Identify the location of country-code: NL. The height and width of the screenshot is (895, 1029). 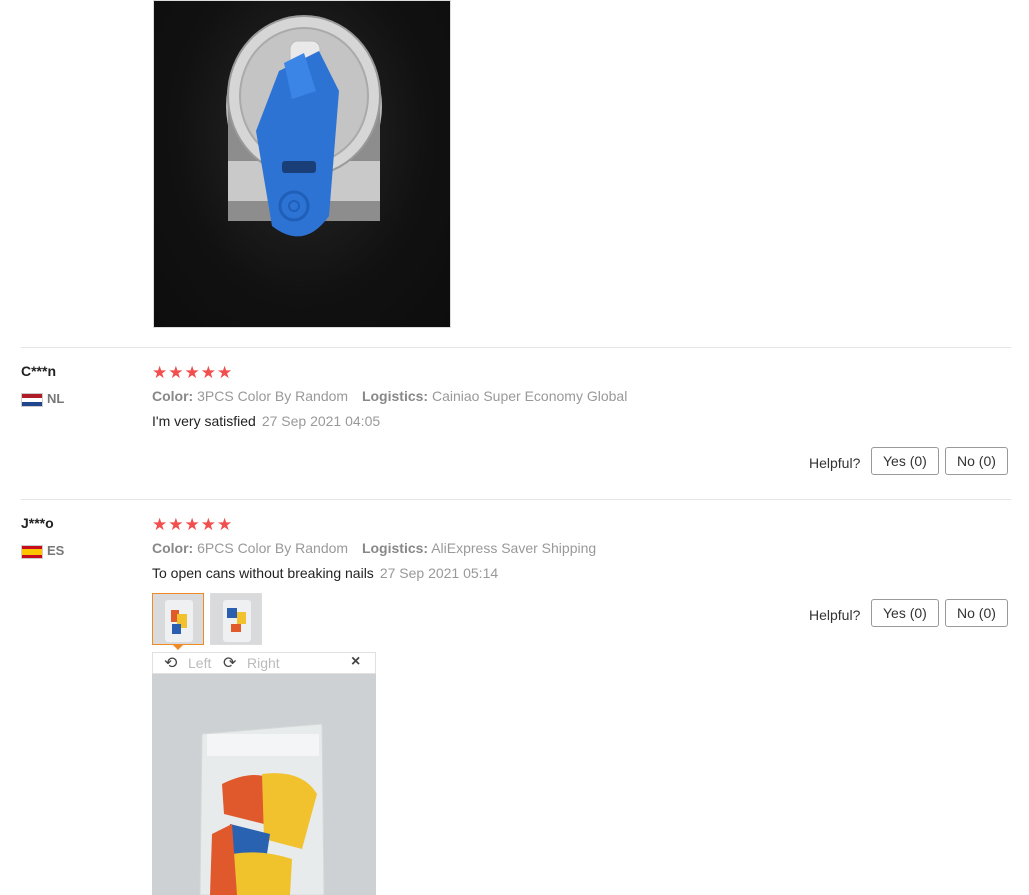
(56, 398).